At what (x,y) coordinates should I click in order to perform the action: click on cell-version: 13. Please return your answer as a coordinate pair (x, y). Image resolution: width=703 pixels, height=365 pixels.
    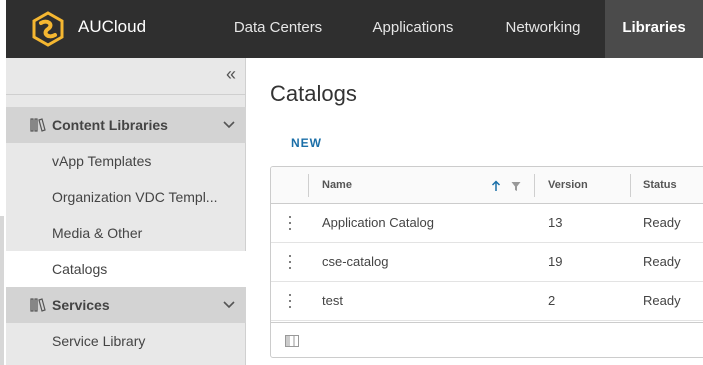
    Looking at the image, I should click on (555, 222).